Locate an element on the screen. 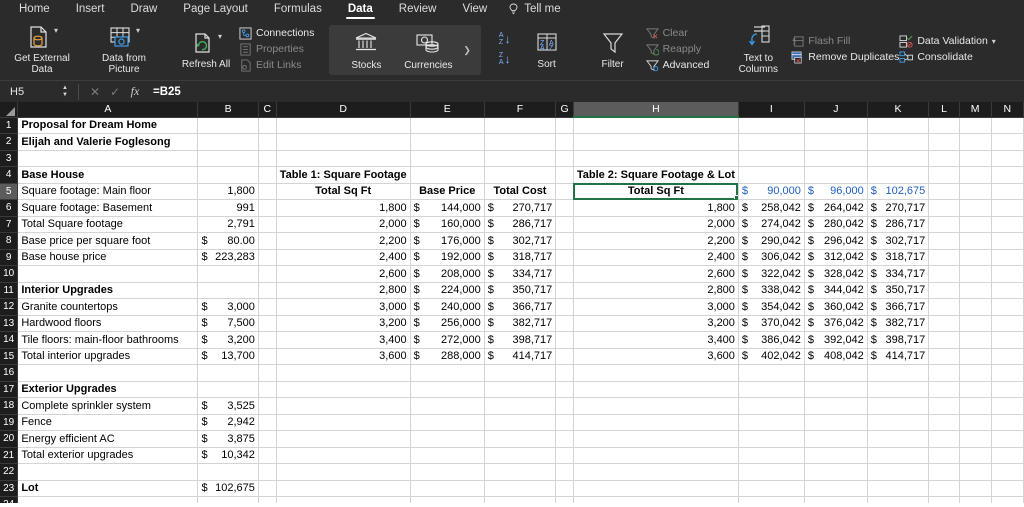 The image size is (1024, 507). cell-L13 is located at coordinates (944, 323).